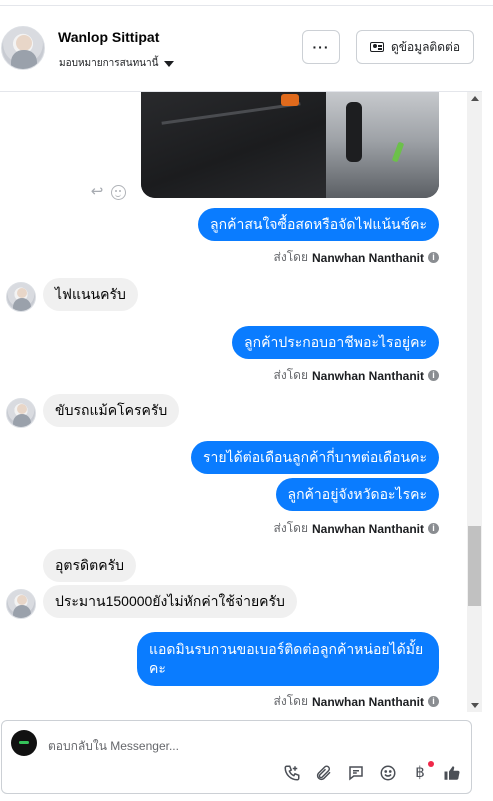 This screenshot has height=801, width=493. I want to click on scroll-up-icon, so click(475, 98).